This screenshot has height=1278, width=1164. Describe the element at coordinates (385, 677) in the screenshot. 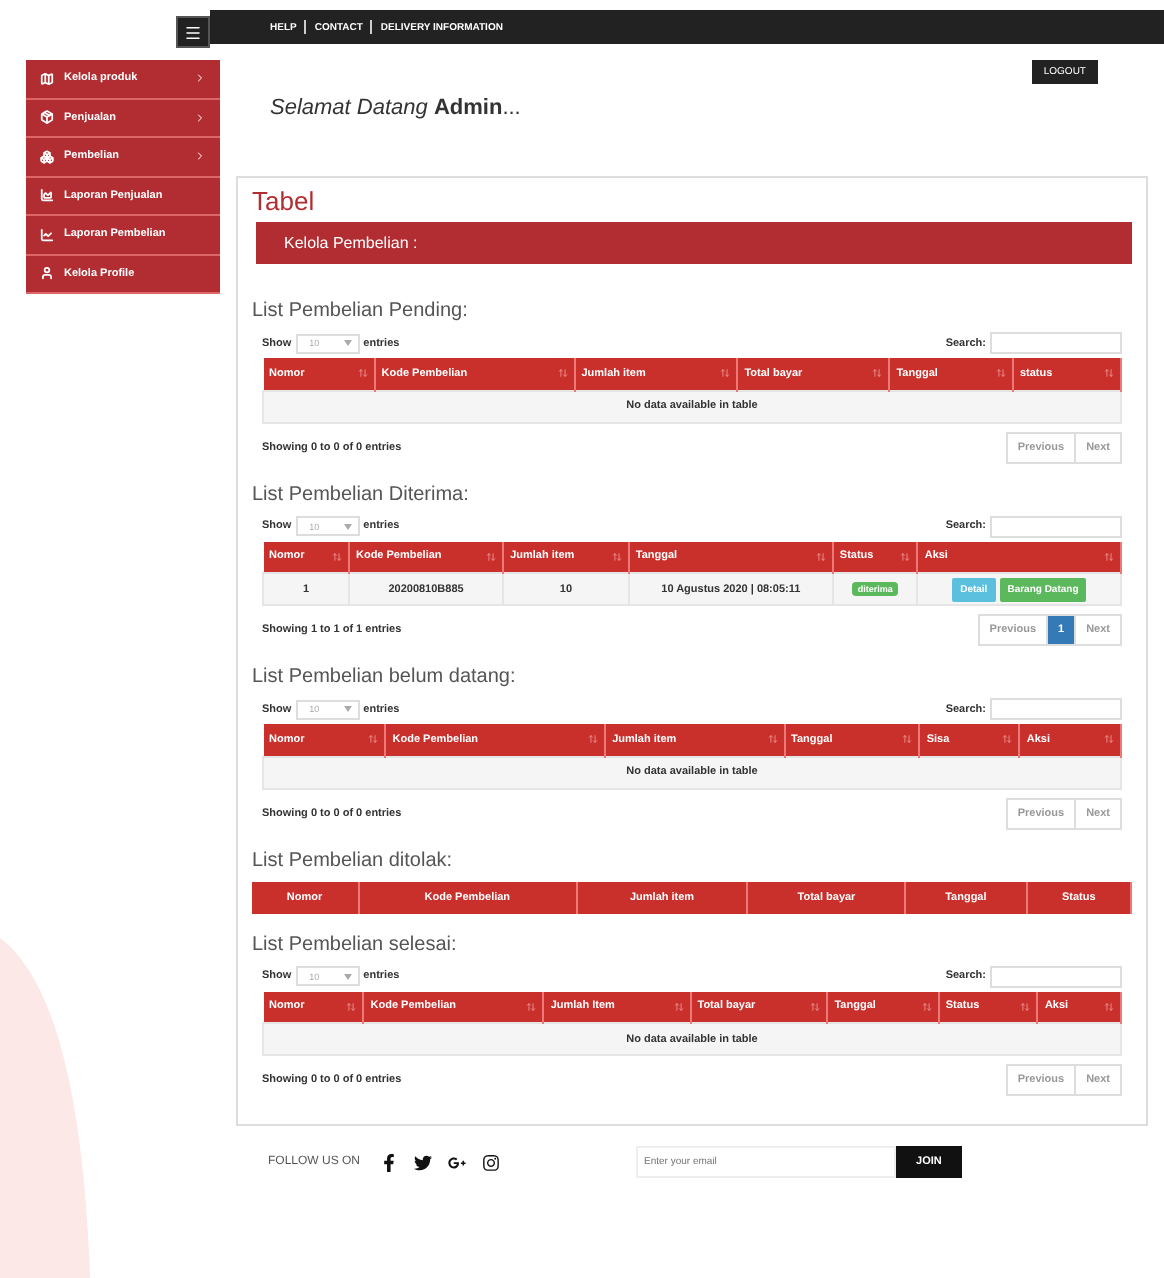

I see `section-title: List Pembelian belum datang:` at that location.